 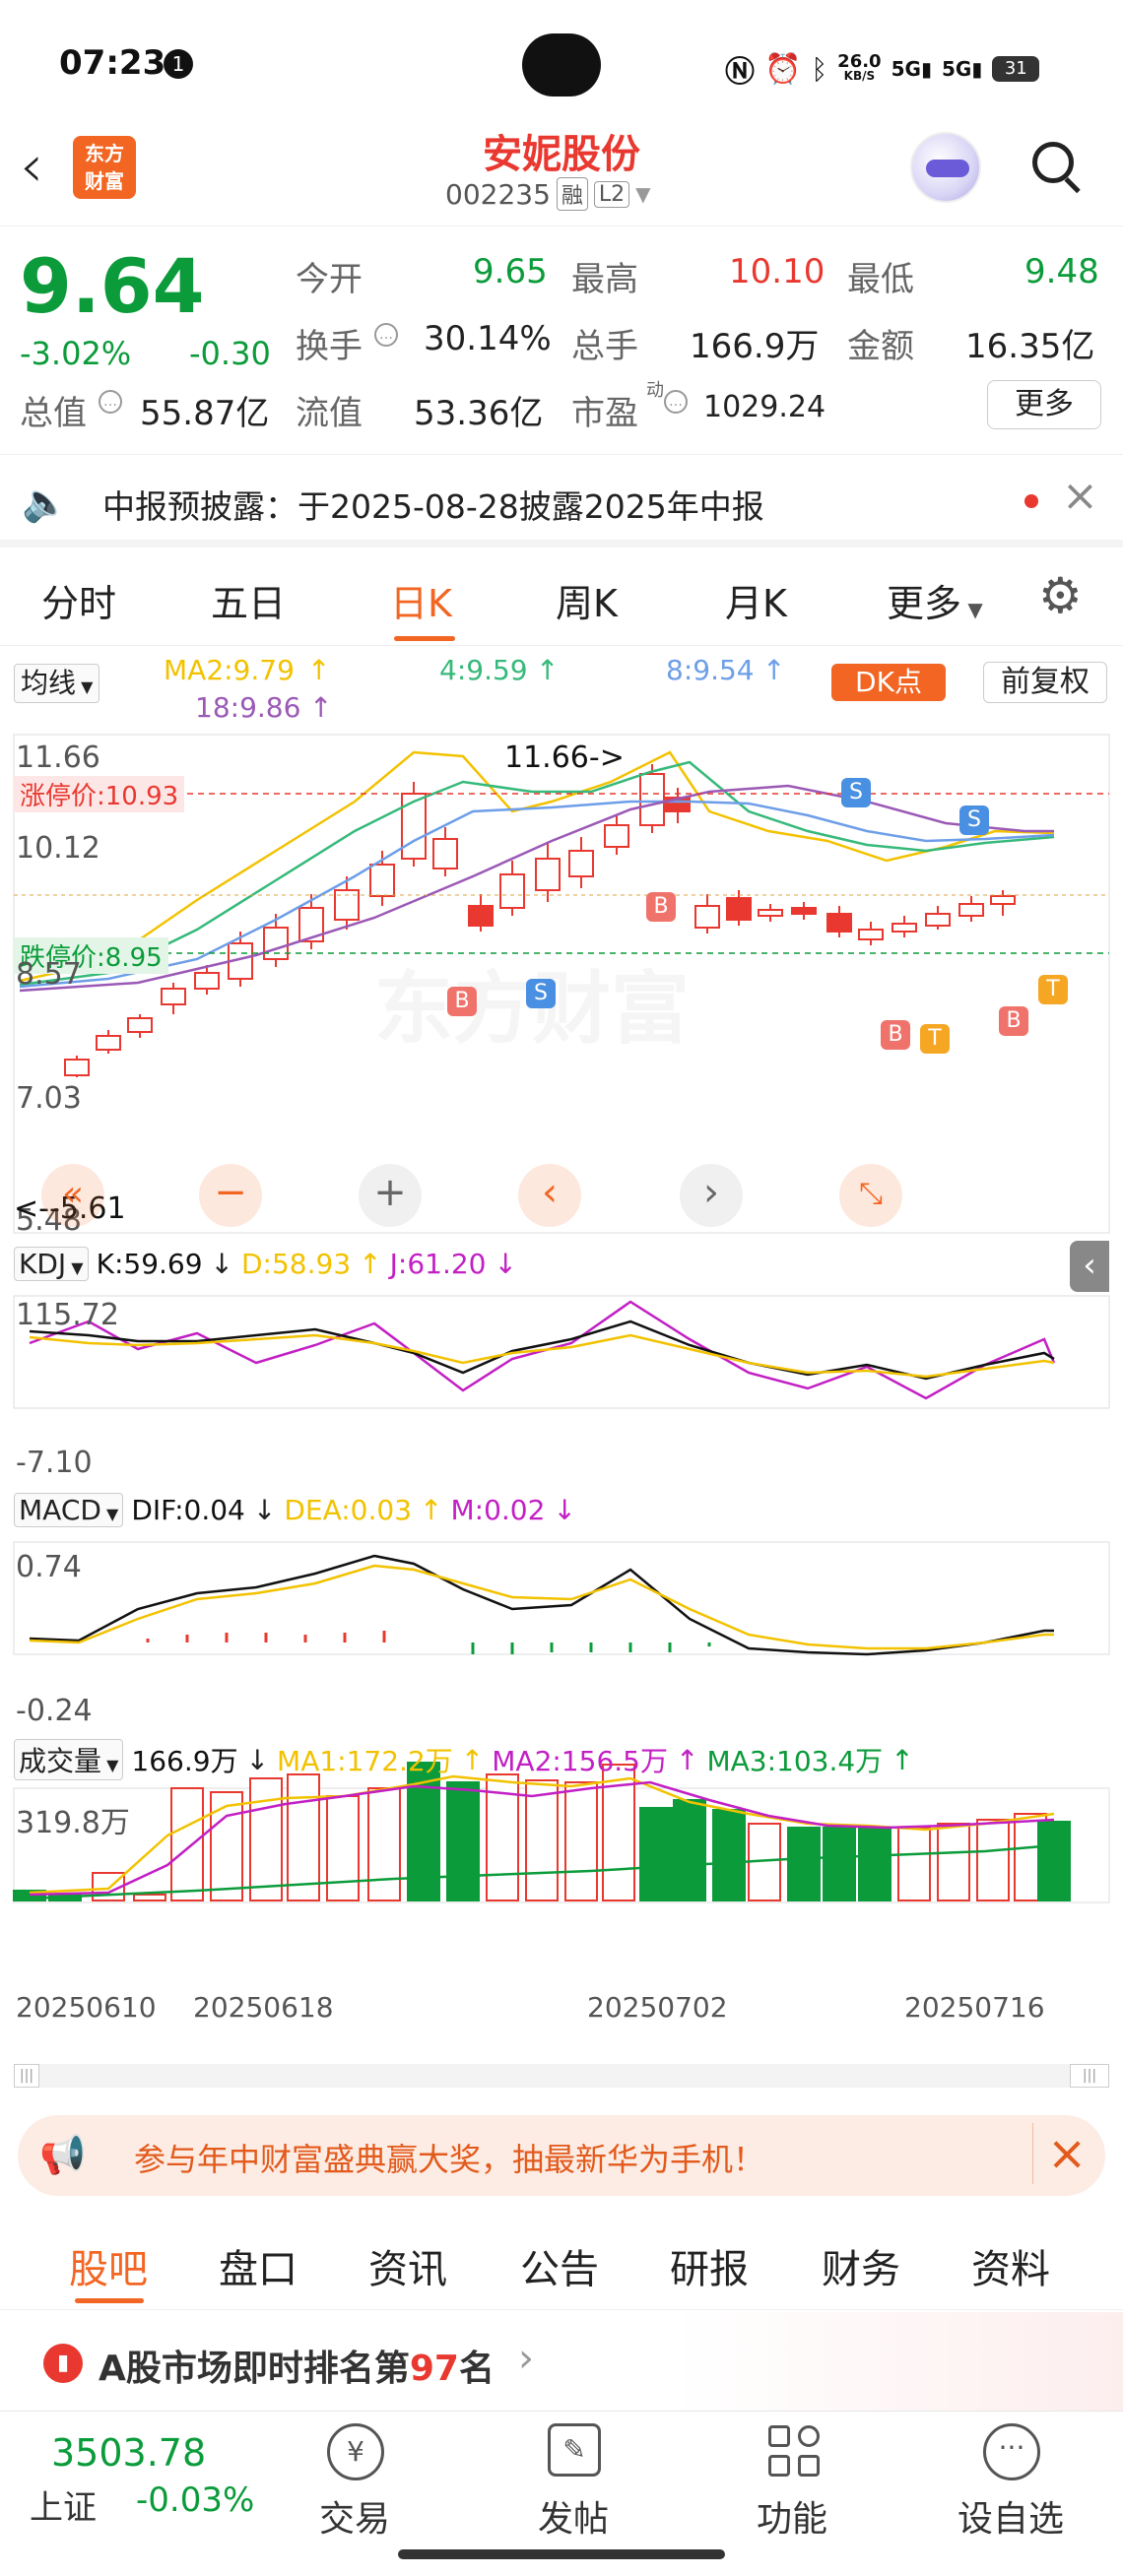 I want to click on volume-select: 成交量 ▼, so click(x=69, y=1759).